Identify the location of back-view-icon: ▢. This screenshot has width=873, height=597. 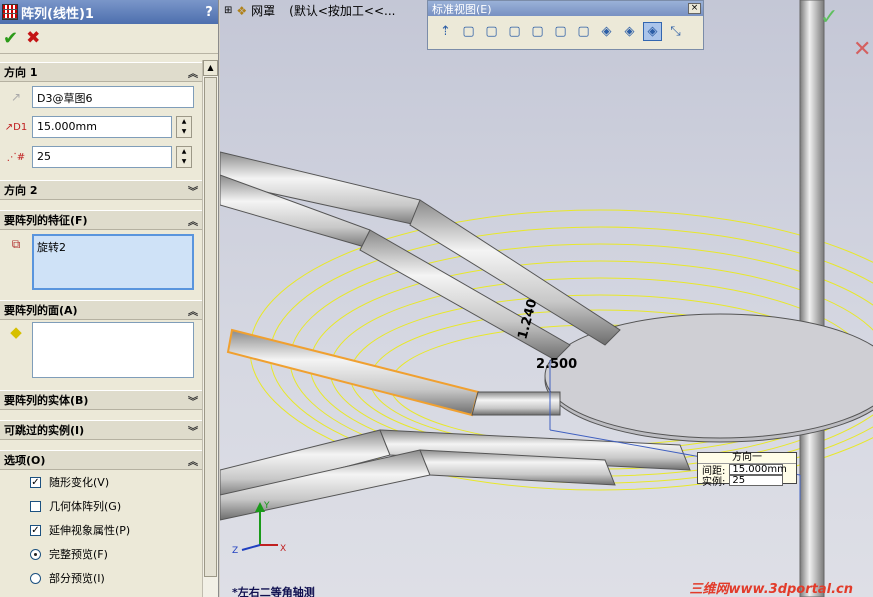
(491, 31).